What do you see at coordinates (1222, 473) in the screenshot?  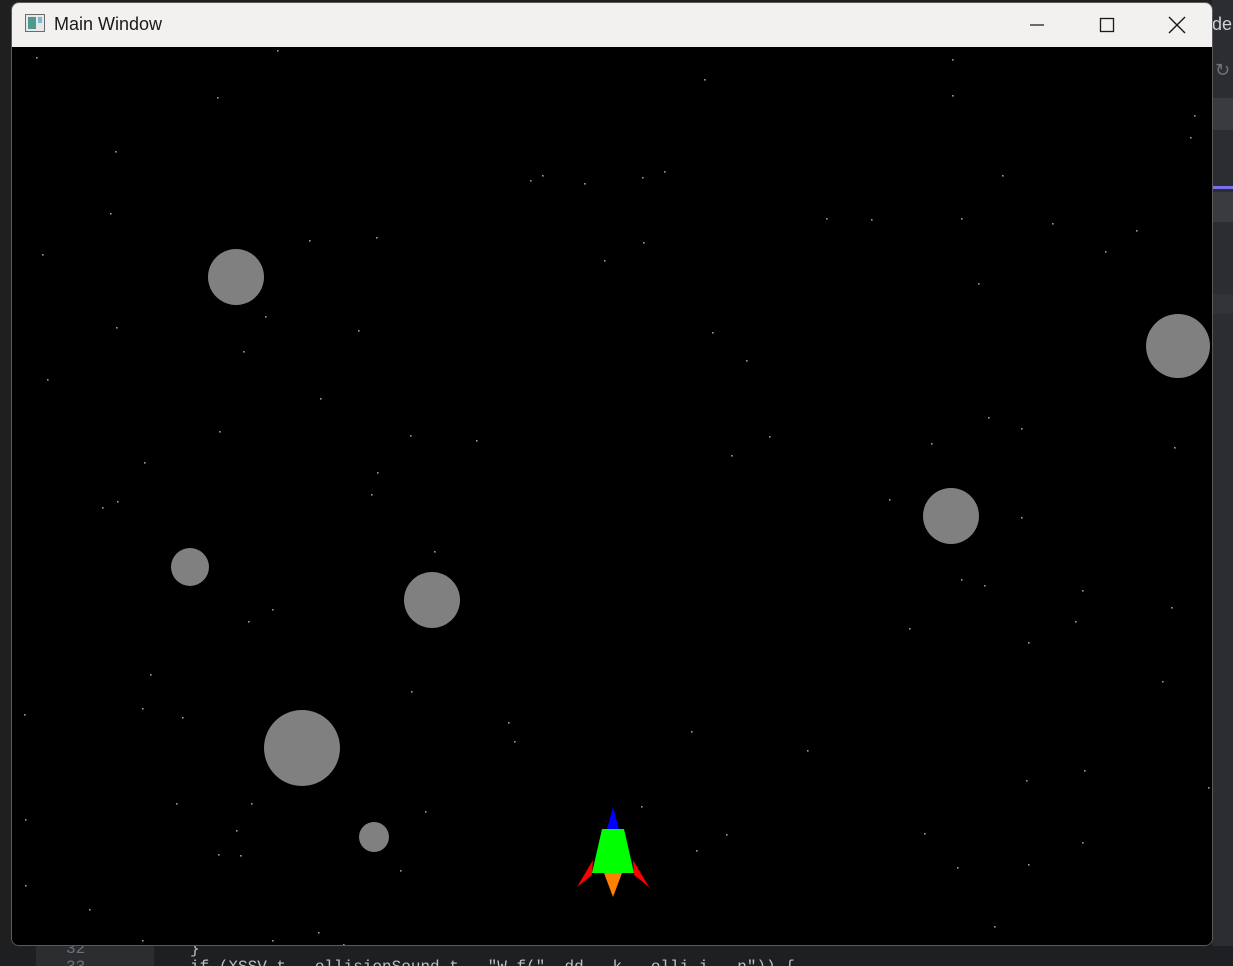 I see `background-ide-panel: de ↻` at bounding box center [1222, 473].